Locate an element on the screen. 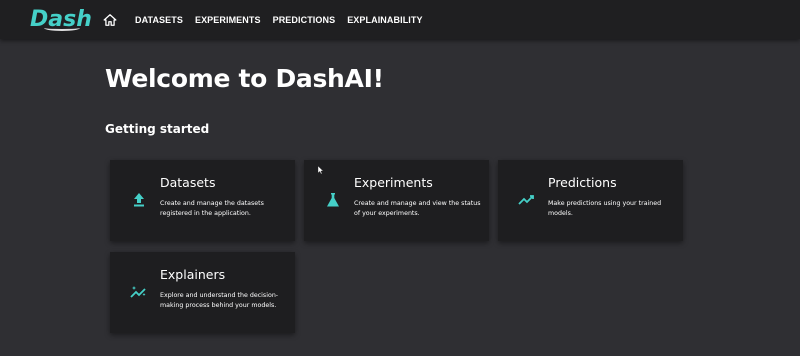  mouse-cursor-icon is located at coordinates (320, 167).